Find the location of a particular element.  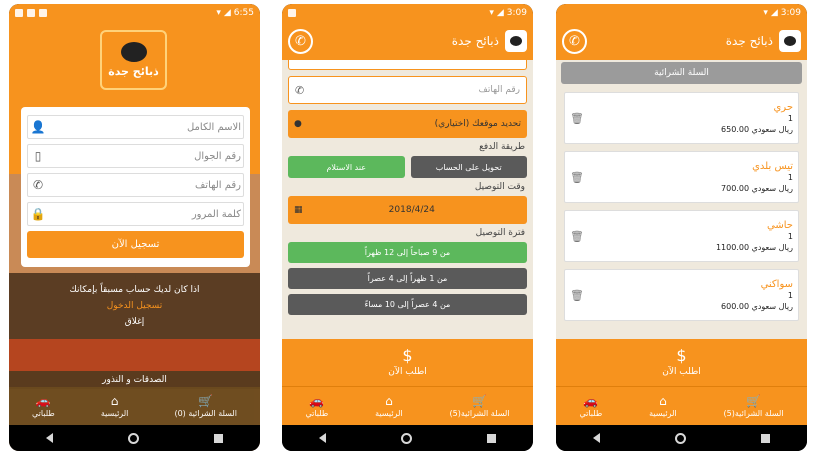

item-name: تيس بلدي is located at coordinates (772, 166).